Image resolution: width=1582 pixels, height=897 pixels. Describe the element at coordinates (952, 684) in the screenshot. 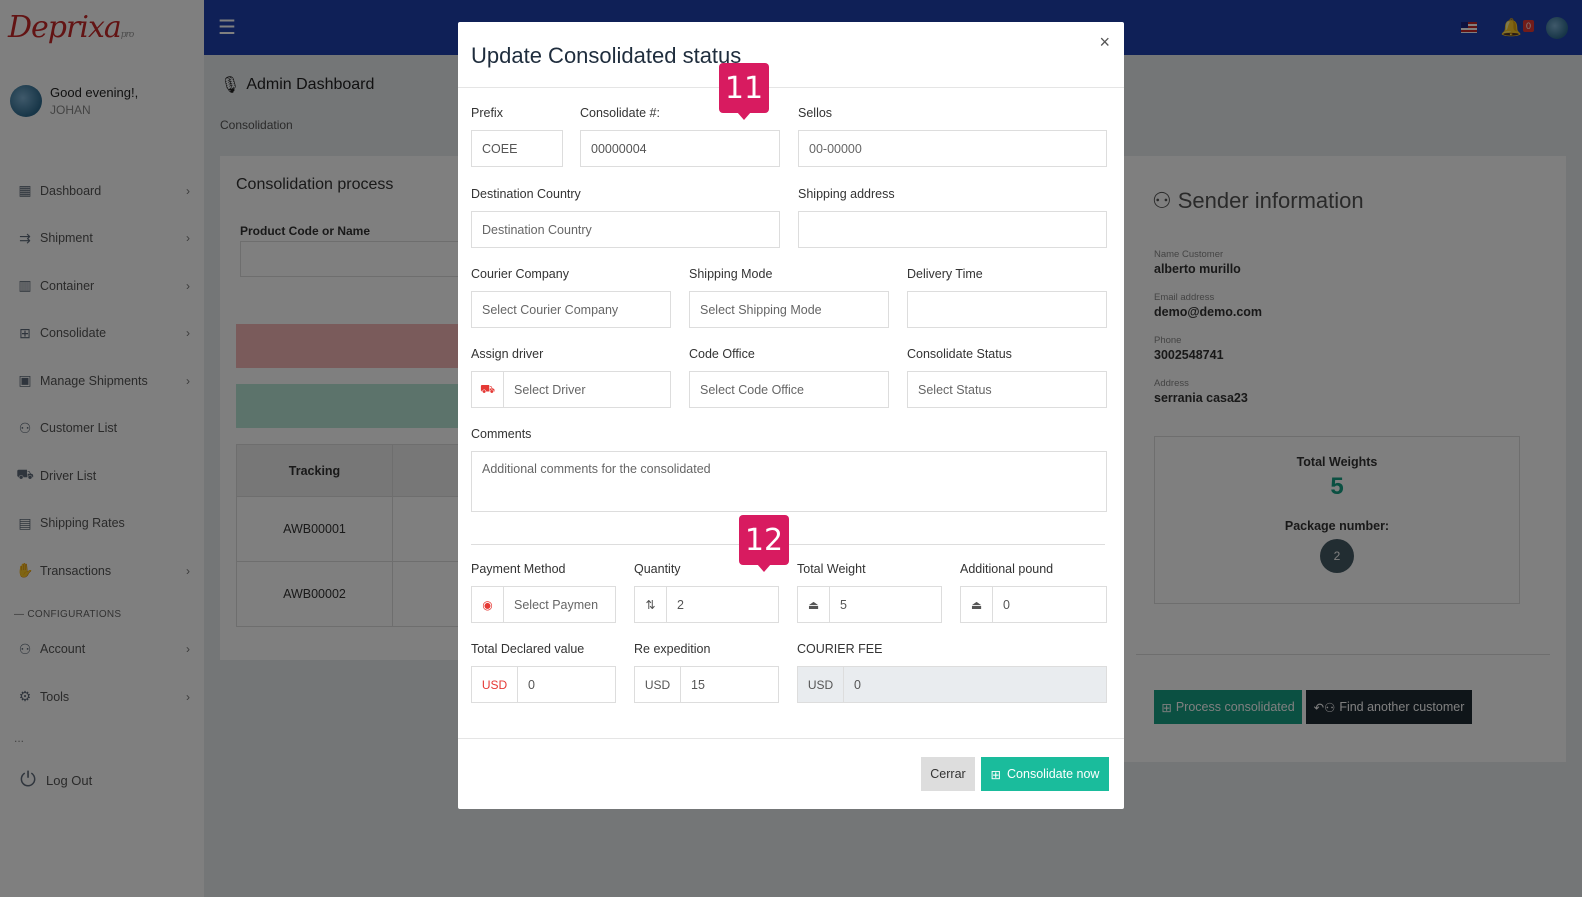

I see `courier-fee-input: USD 0` at that location.